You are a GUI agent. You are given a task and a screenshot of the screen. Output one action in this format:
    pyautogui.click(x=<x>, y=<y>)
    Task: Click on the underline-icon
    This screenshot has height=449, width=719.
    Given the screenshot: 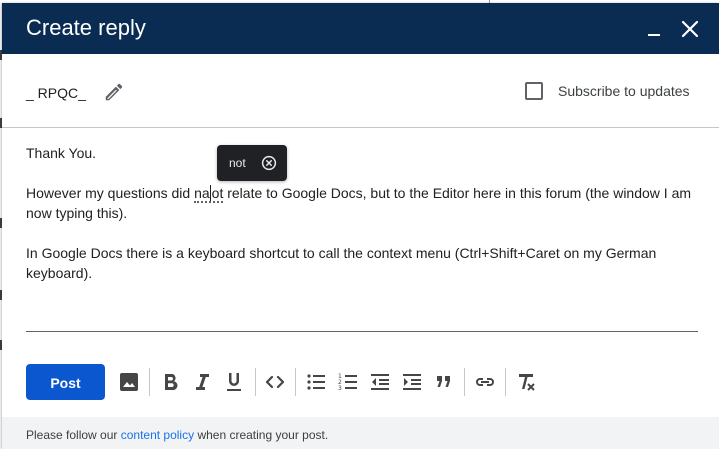 What is the action you would take?
    pyautogui.click(x=234, y=382)
    